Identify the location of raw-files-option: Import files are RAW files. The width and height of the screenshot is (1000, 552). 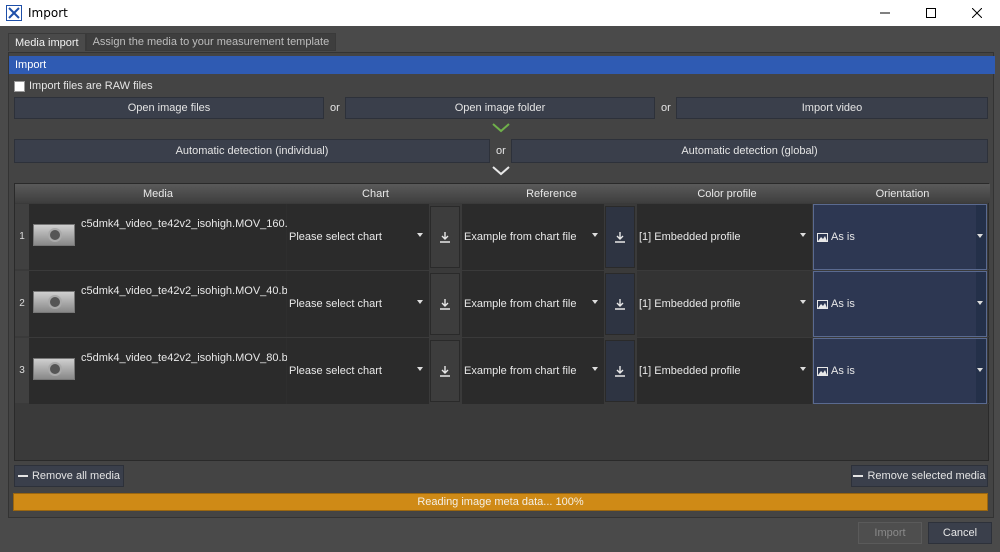
(83, 86).